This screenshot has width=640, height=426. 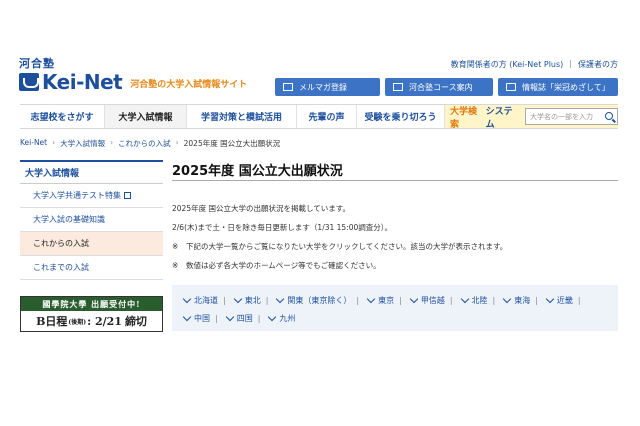 I want to click on banner-bottom: B日程 (後期): 2/21 締切, so click(x=91, y=321).